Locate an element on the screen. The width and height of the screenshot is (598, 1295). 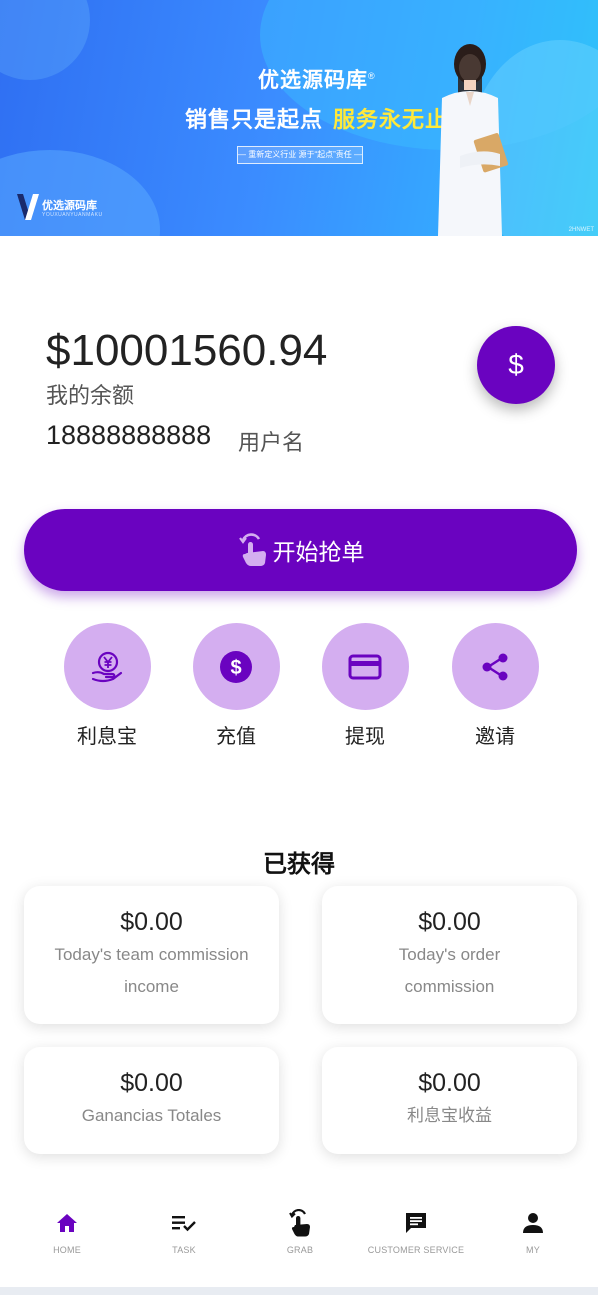
earnings-title: 已获得 is located at coordinates (299, 864).